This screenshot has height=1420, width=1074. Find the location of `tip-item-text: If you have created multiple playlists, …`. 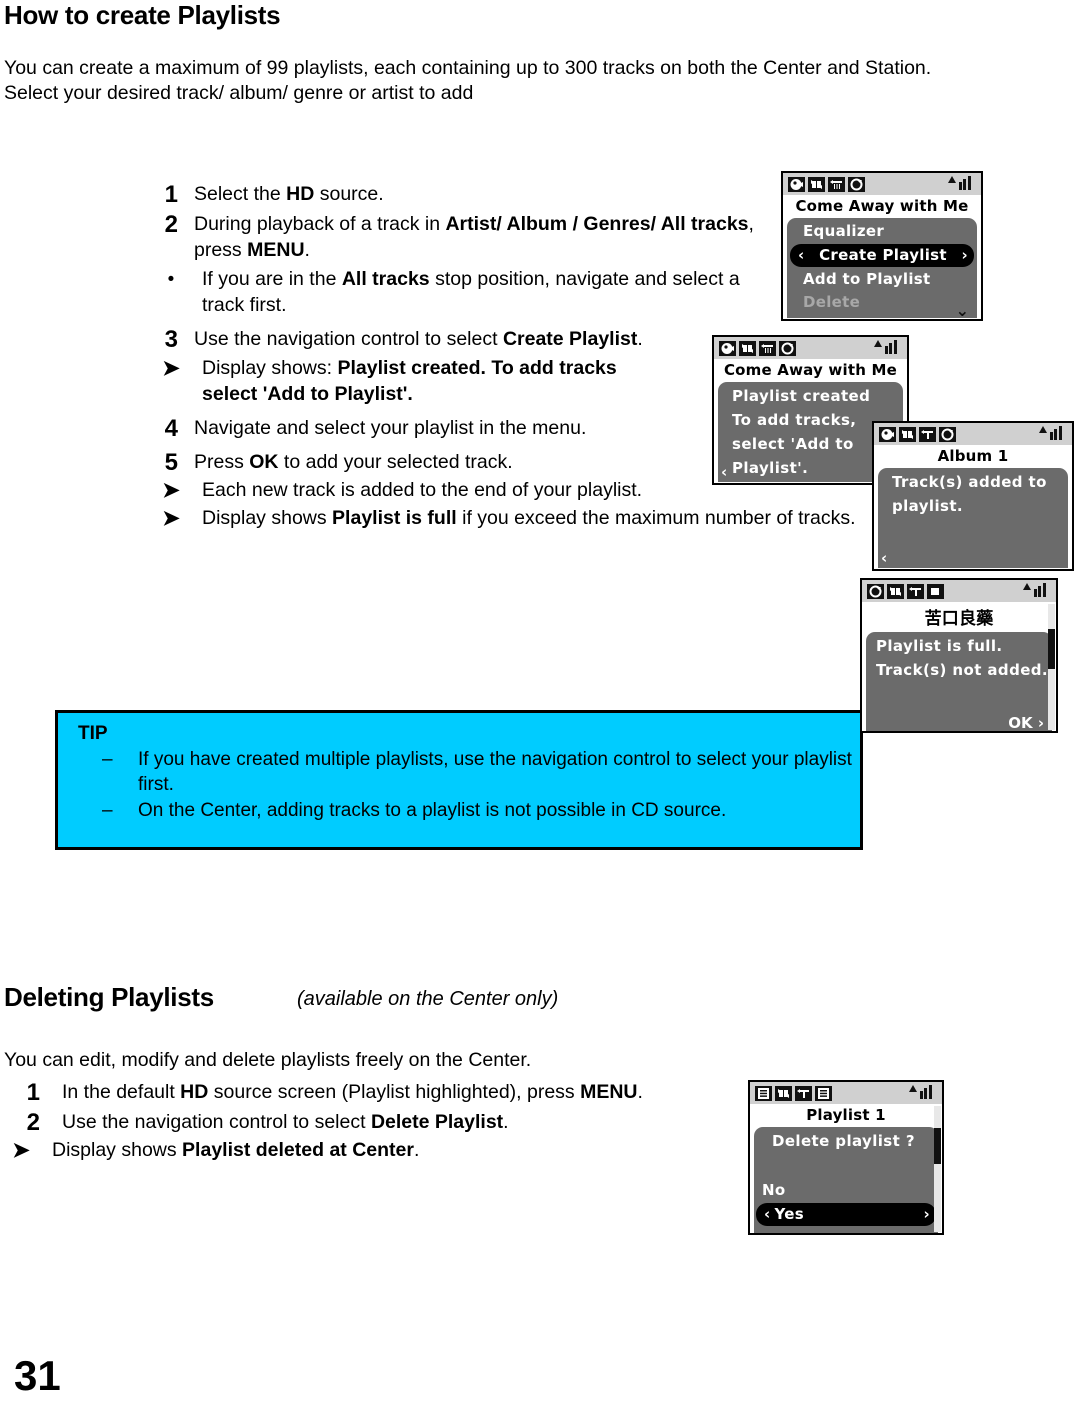

tip-item-text: If you have created multiple playlists, … is located at coordinates (495, 772).